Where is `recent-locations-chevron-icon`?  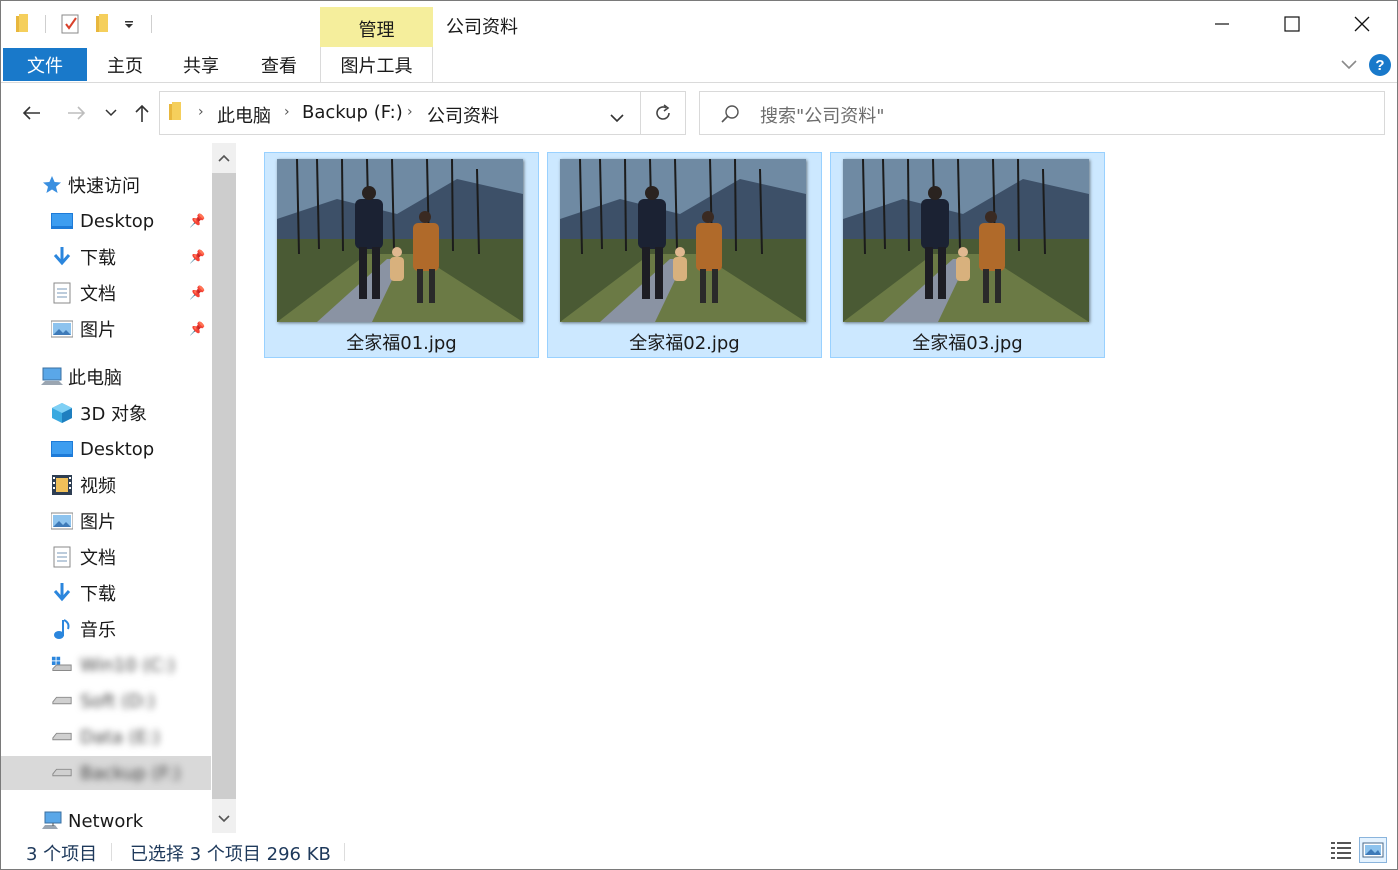
recent-locations-chevron-icon is located at coordinates (111, 113).